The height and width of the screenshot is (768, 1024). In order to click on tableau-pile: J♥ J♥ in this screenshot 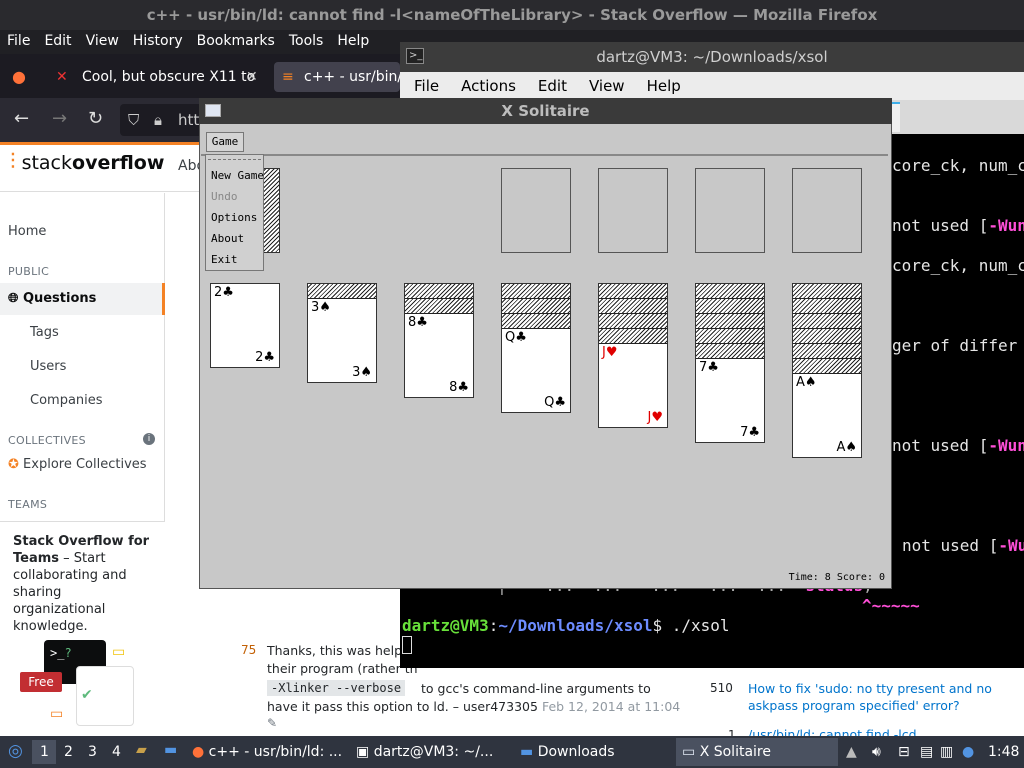, I will do `click(633, 355)`.